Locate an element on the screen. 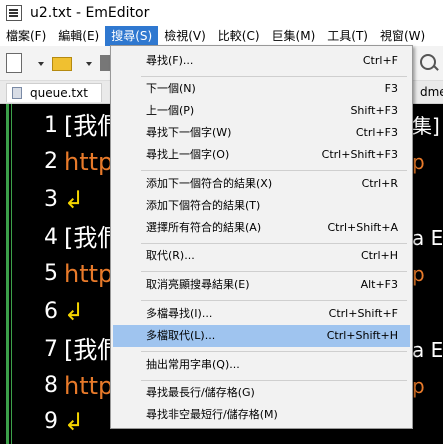 The width and height of the screenshot is (443, 444). open-dropdown-arrow-icon is located at coordinates (89, 64).